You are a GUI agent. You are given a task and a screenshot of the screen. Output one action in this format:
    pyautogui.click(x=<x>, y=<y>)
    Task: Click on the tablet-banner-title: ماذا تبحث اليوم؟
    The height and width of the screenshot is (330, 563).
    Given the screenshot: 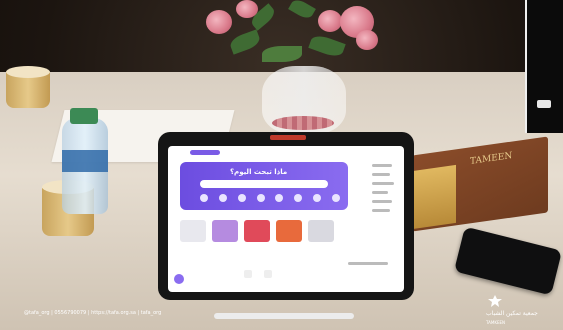 What is the action you would take?
    pyautogui.click(x=259, y=172)
    